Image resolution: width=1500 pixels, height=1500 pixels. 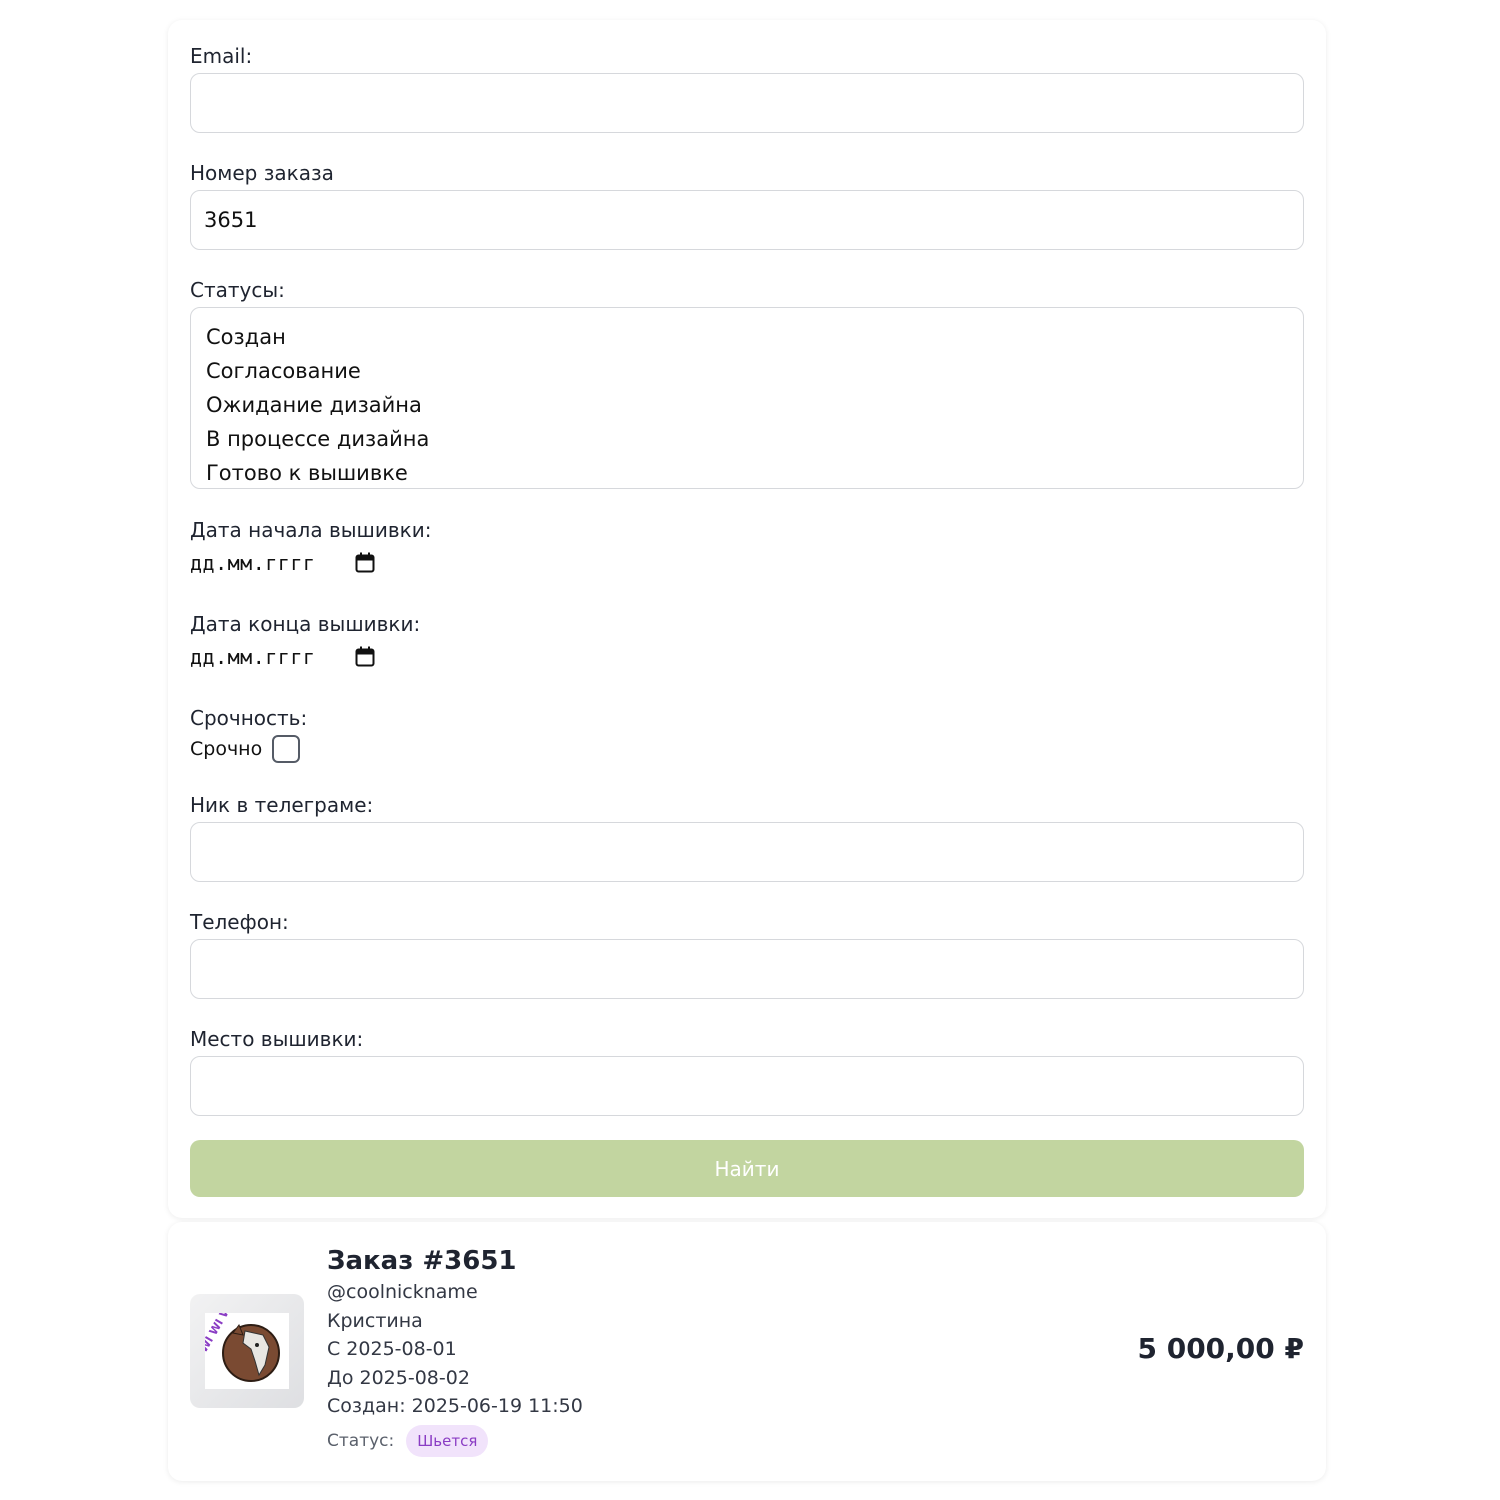 I want to click on order-created: Создан: 2025-06-19 11:50, so click(x=455, y=1406).